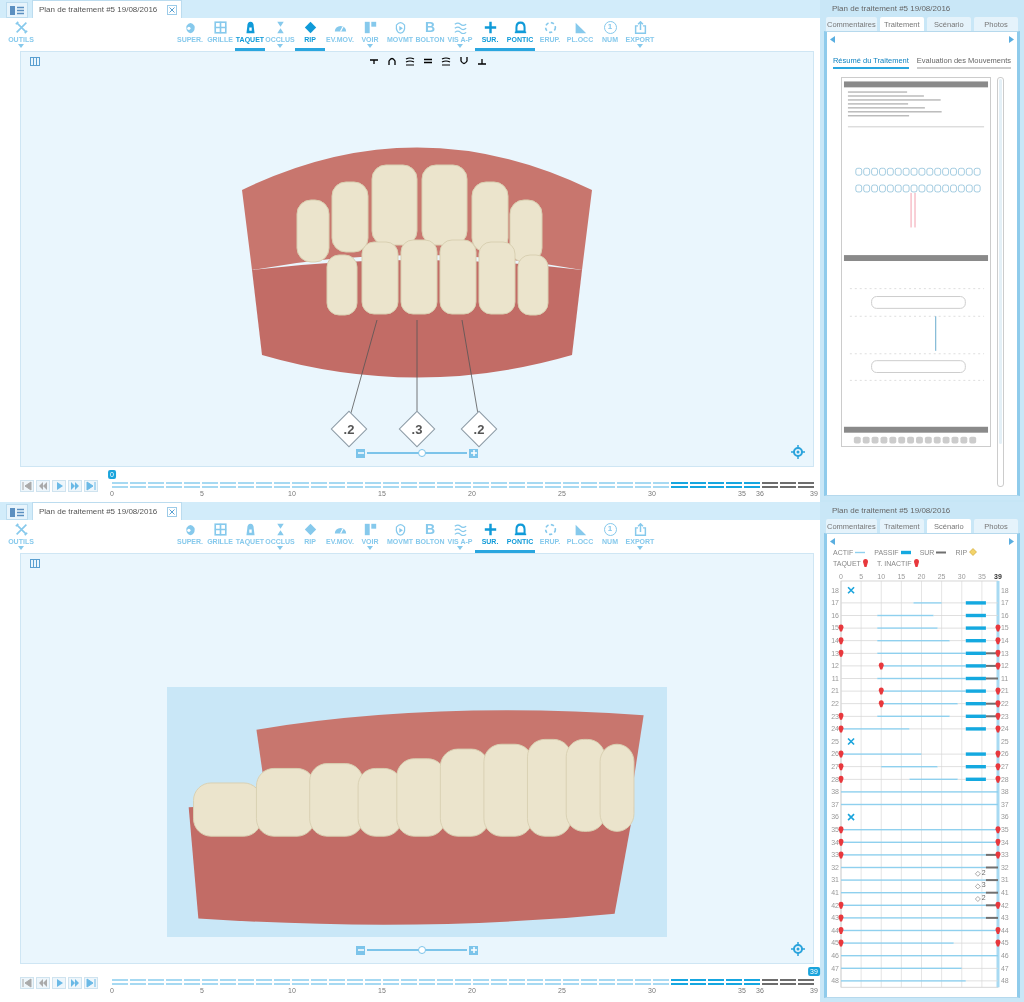 The image size is (1024, 1002). I want to click on scrollbar, so click(1000, 282).